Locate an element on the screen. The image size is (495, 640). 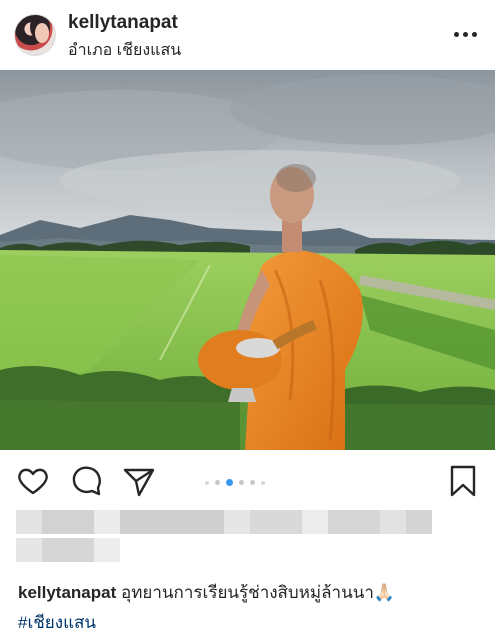
bookmark-icon is located at coordinates (463, 481).